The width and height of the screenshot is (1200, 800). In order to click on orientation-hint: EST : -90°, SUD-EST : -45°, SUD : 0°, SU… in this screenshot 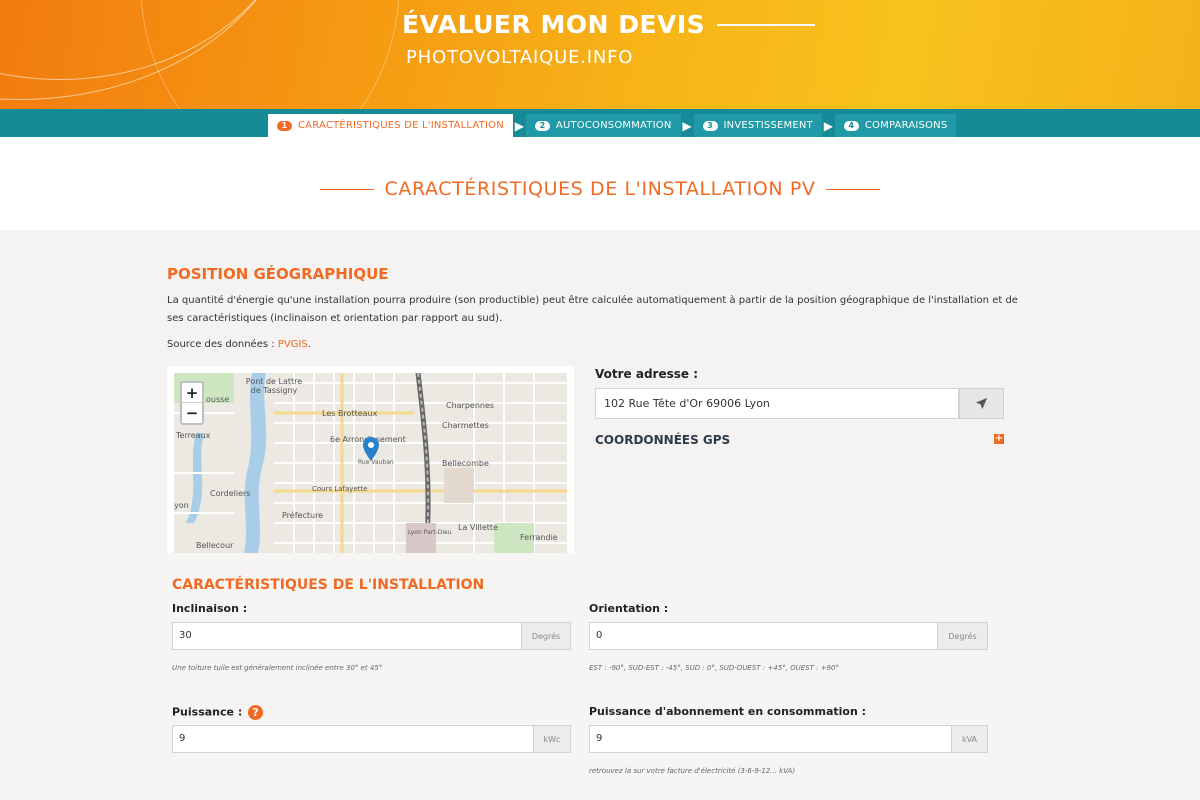, I will do `click(714, 668)`.